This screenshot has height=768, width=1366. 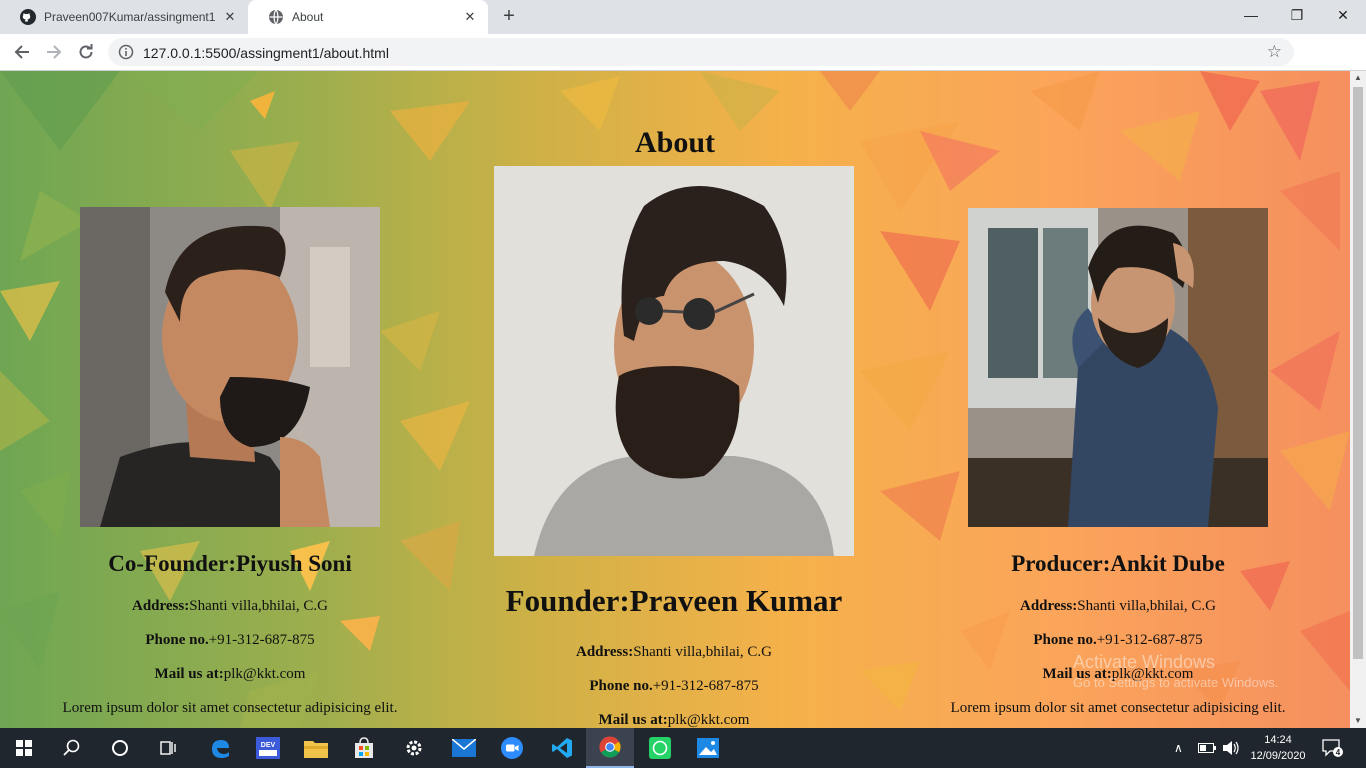 I want to click on tab-label: Praveen007Kumar/assingment1, so click(x=130, y=17).